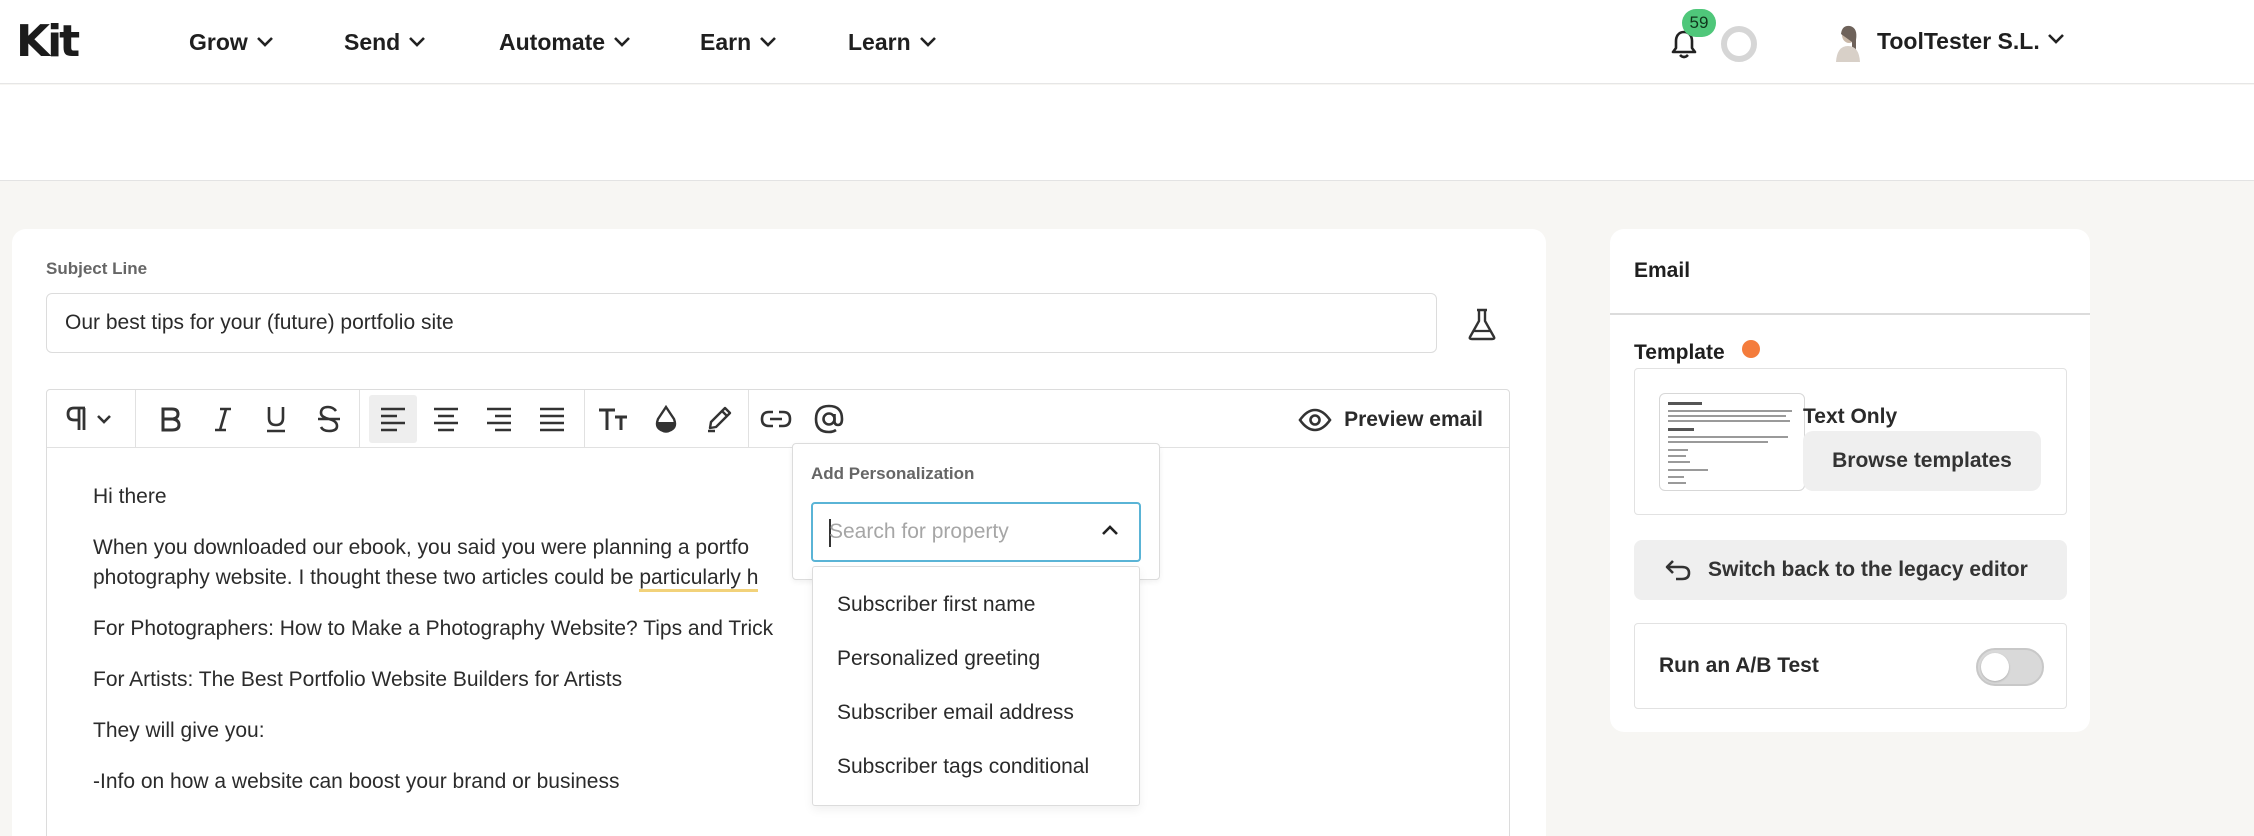 The height and width of the screenshot is (836, 2254). Describe the element at coordinates (879, 41) in the screenshot. I see `nav-learn-label: Learn` at that location.